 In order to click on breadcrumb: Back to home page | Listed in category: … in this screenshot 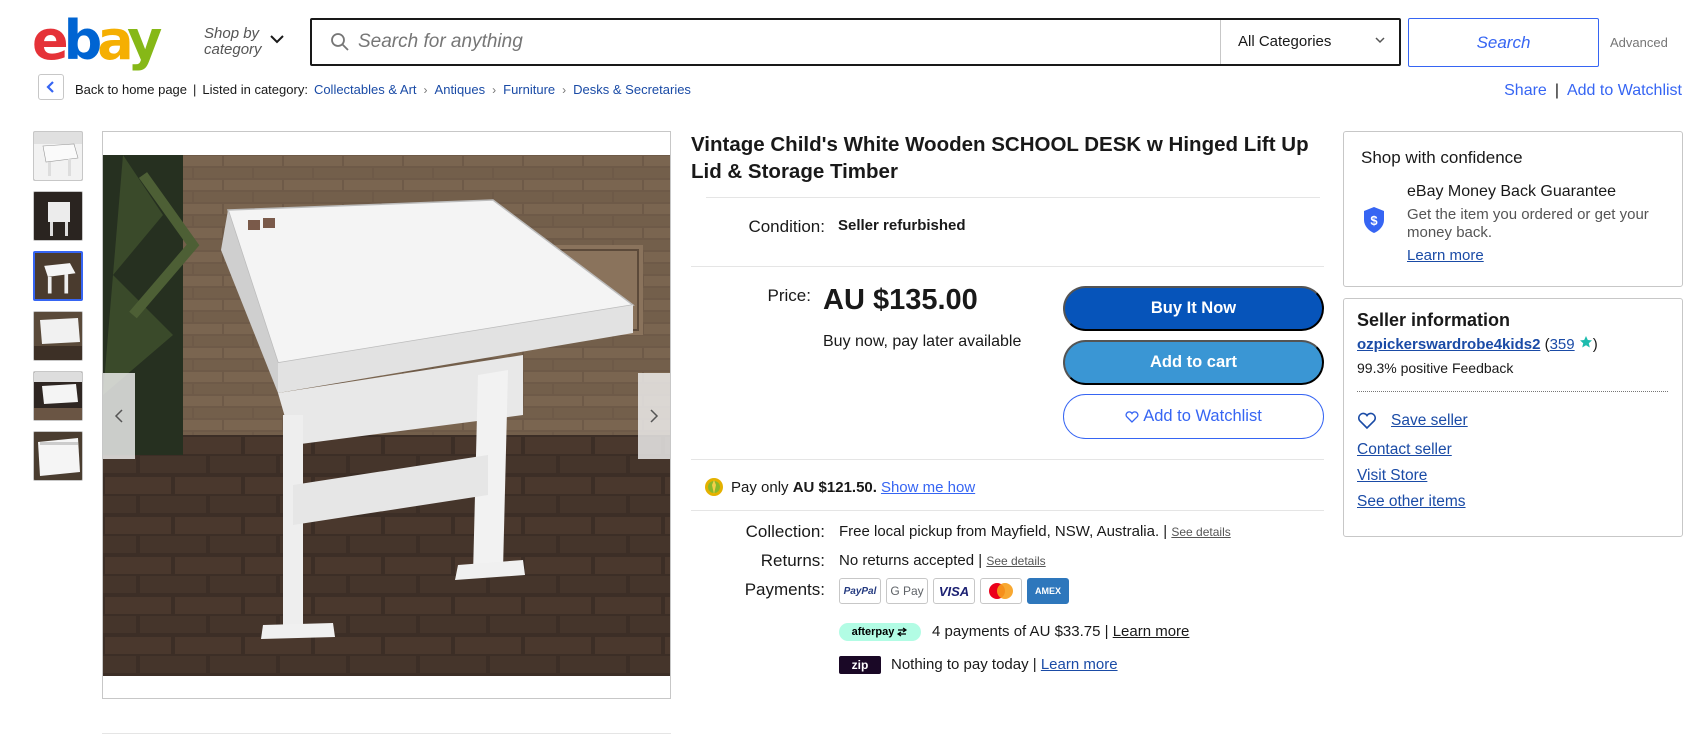, I will do `click(383, 89)`.